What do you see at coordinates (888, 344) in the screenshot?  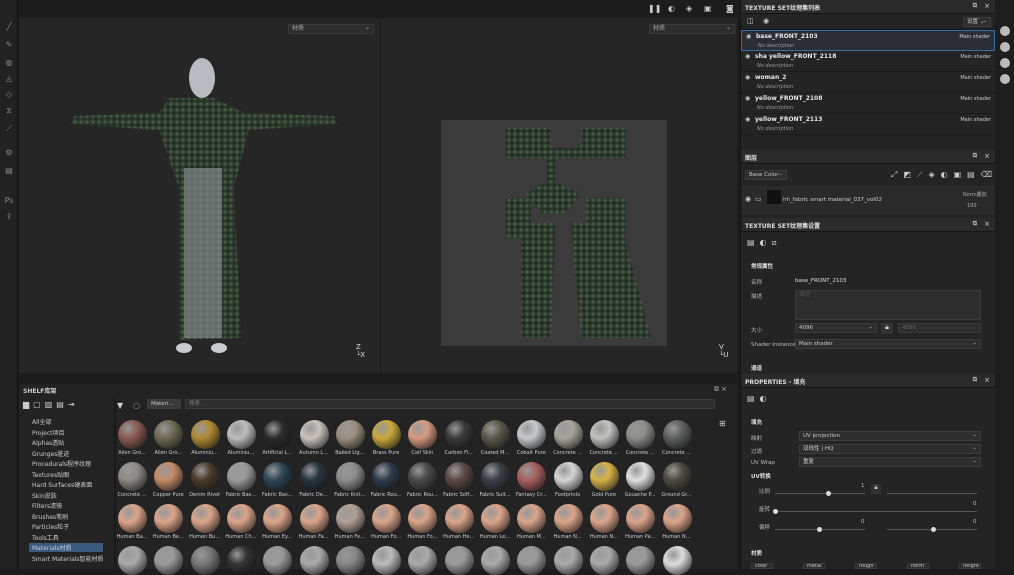 I see `shader-select: Main shader` at bounding box center [888, 344].